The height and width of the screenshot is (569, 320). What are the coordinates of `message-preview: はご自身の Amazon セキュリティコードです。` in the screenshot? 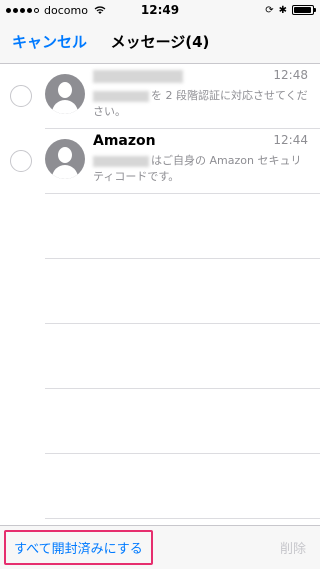 It's located at (197, 168).